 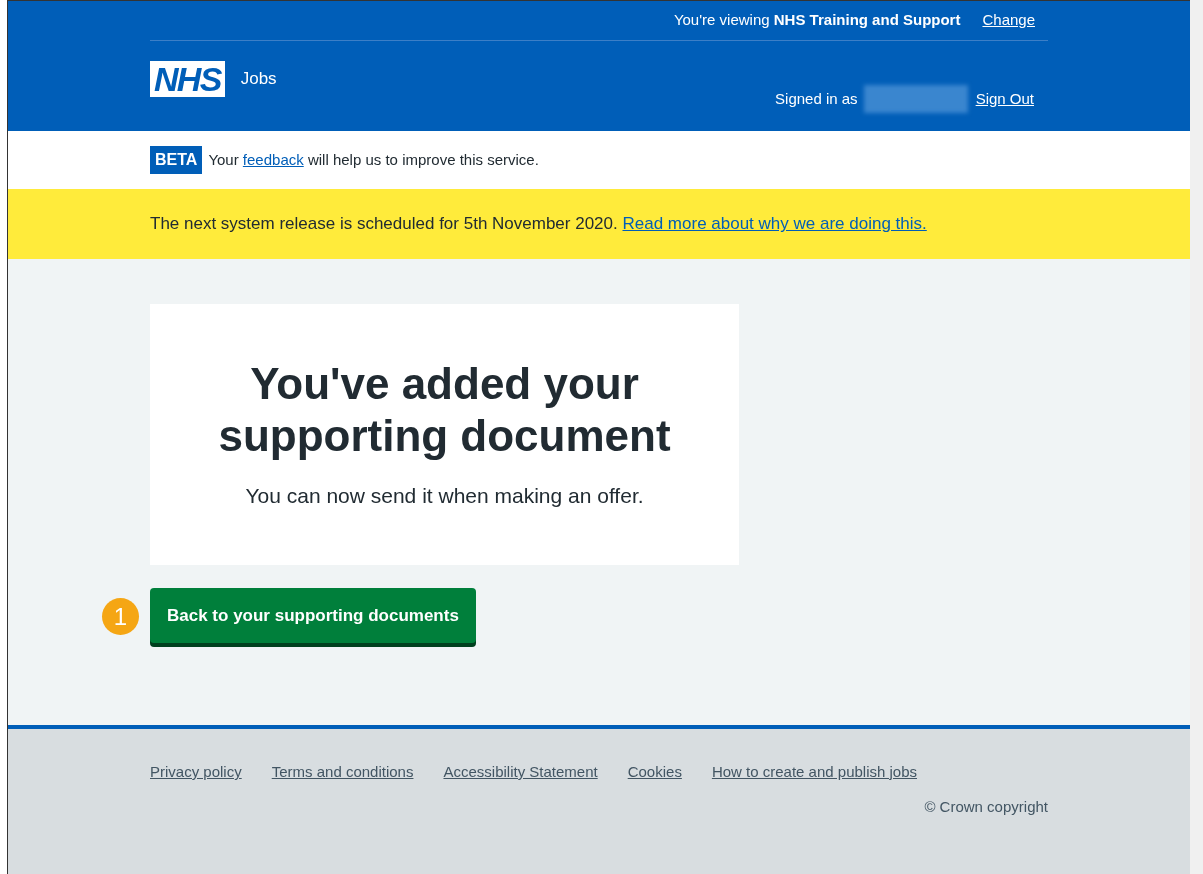 I want to click on nhs-logo: NHS, so click(x=187, y=79).